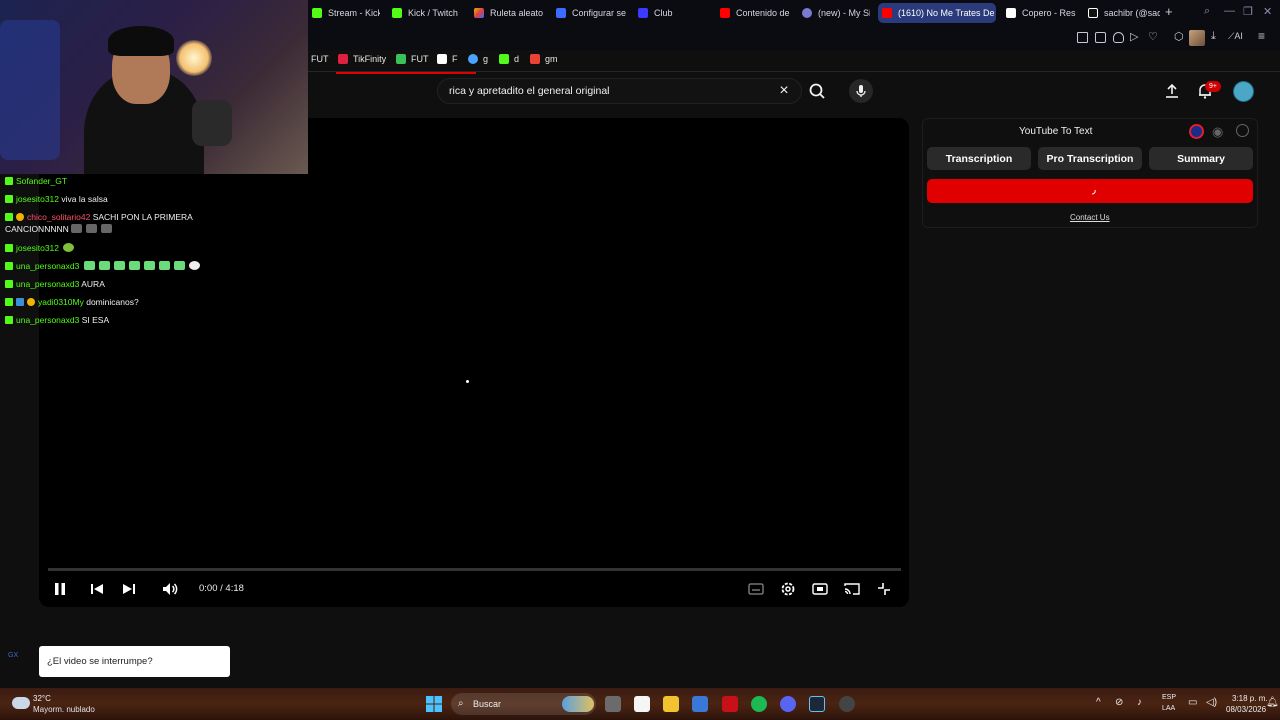 The height and width of the screenshot is (720, 1280). What do you see at coordinates (1090, 217) in the screenshot?
I see `contact-us-link: Contact Us` at bounding box center [1090, 217].